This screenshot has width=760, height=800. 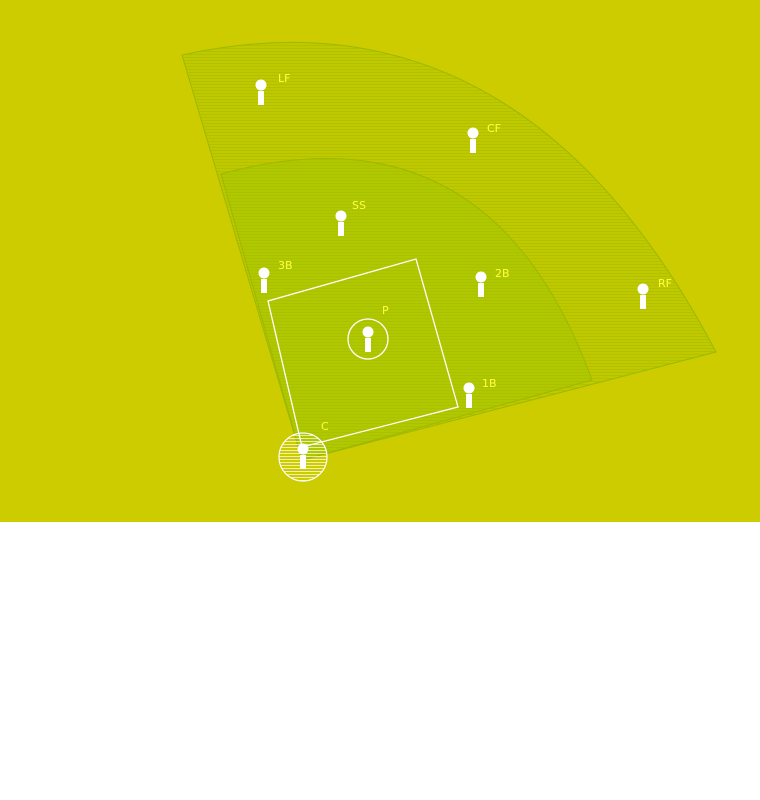 I want to click on position-label-lf: LF, so click(x=284, y=78).